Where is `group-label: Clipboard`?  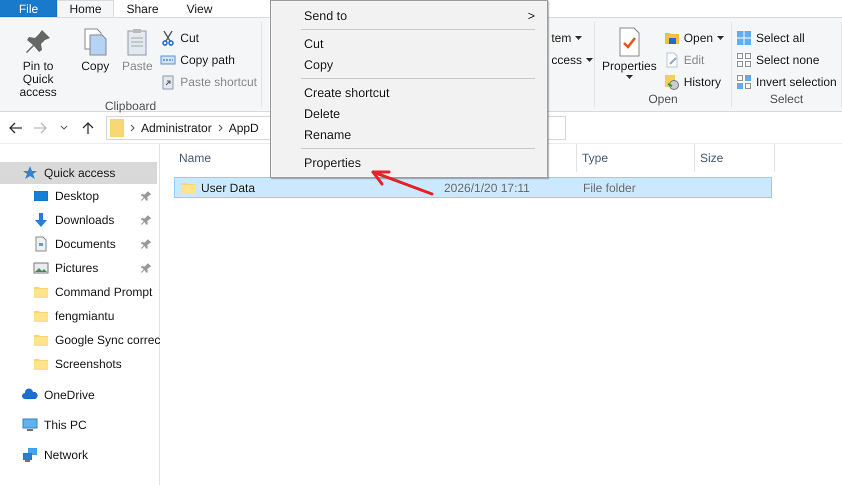 group-label: Clipboard is located at coordinates (131, 107).